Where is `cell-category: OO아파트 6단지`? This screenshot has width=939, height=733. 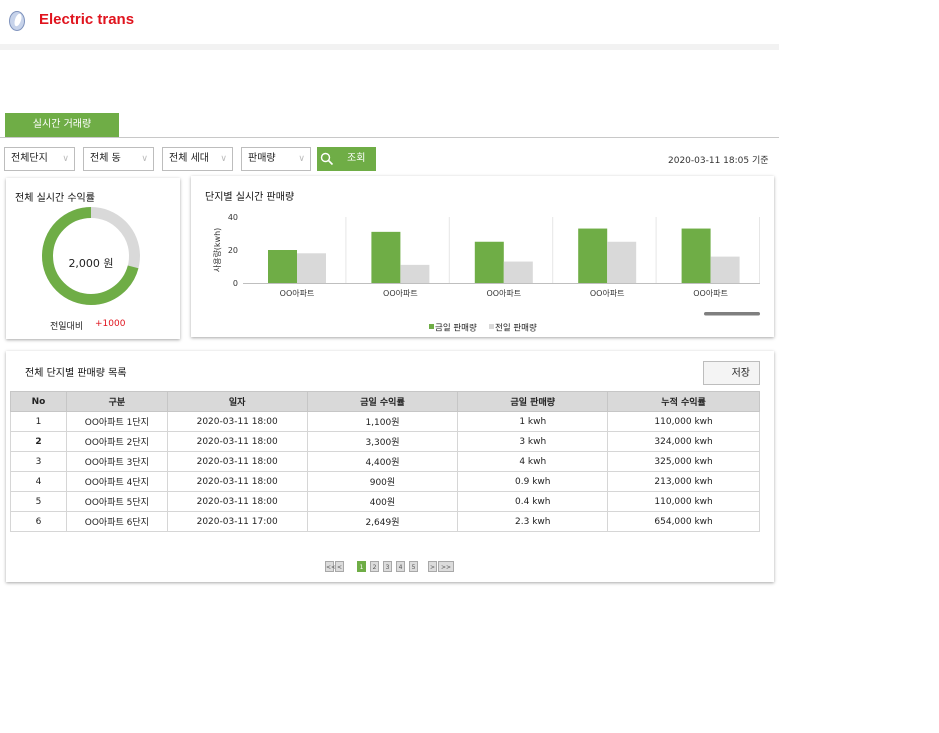
cell-category: OO아파트 6단지 is located at coordinates (116, 521).